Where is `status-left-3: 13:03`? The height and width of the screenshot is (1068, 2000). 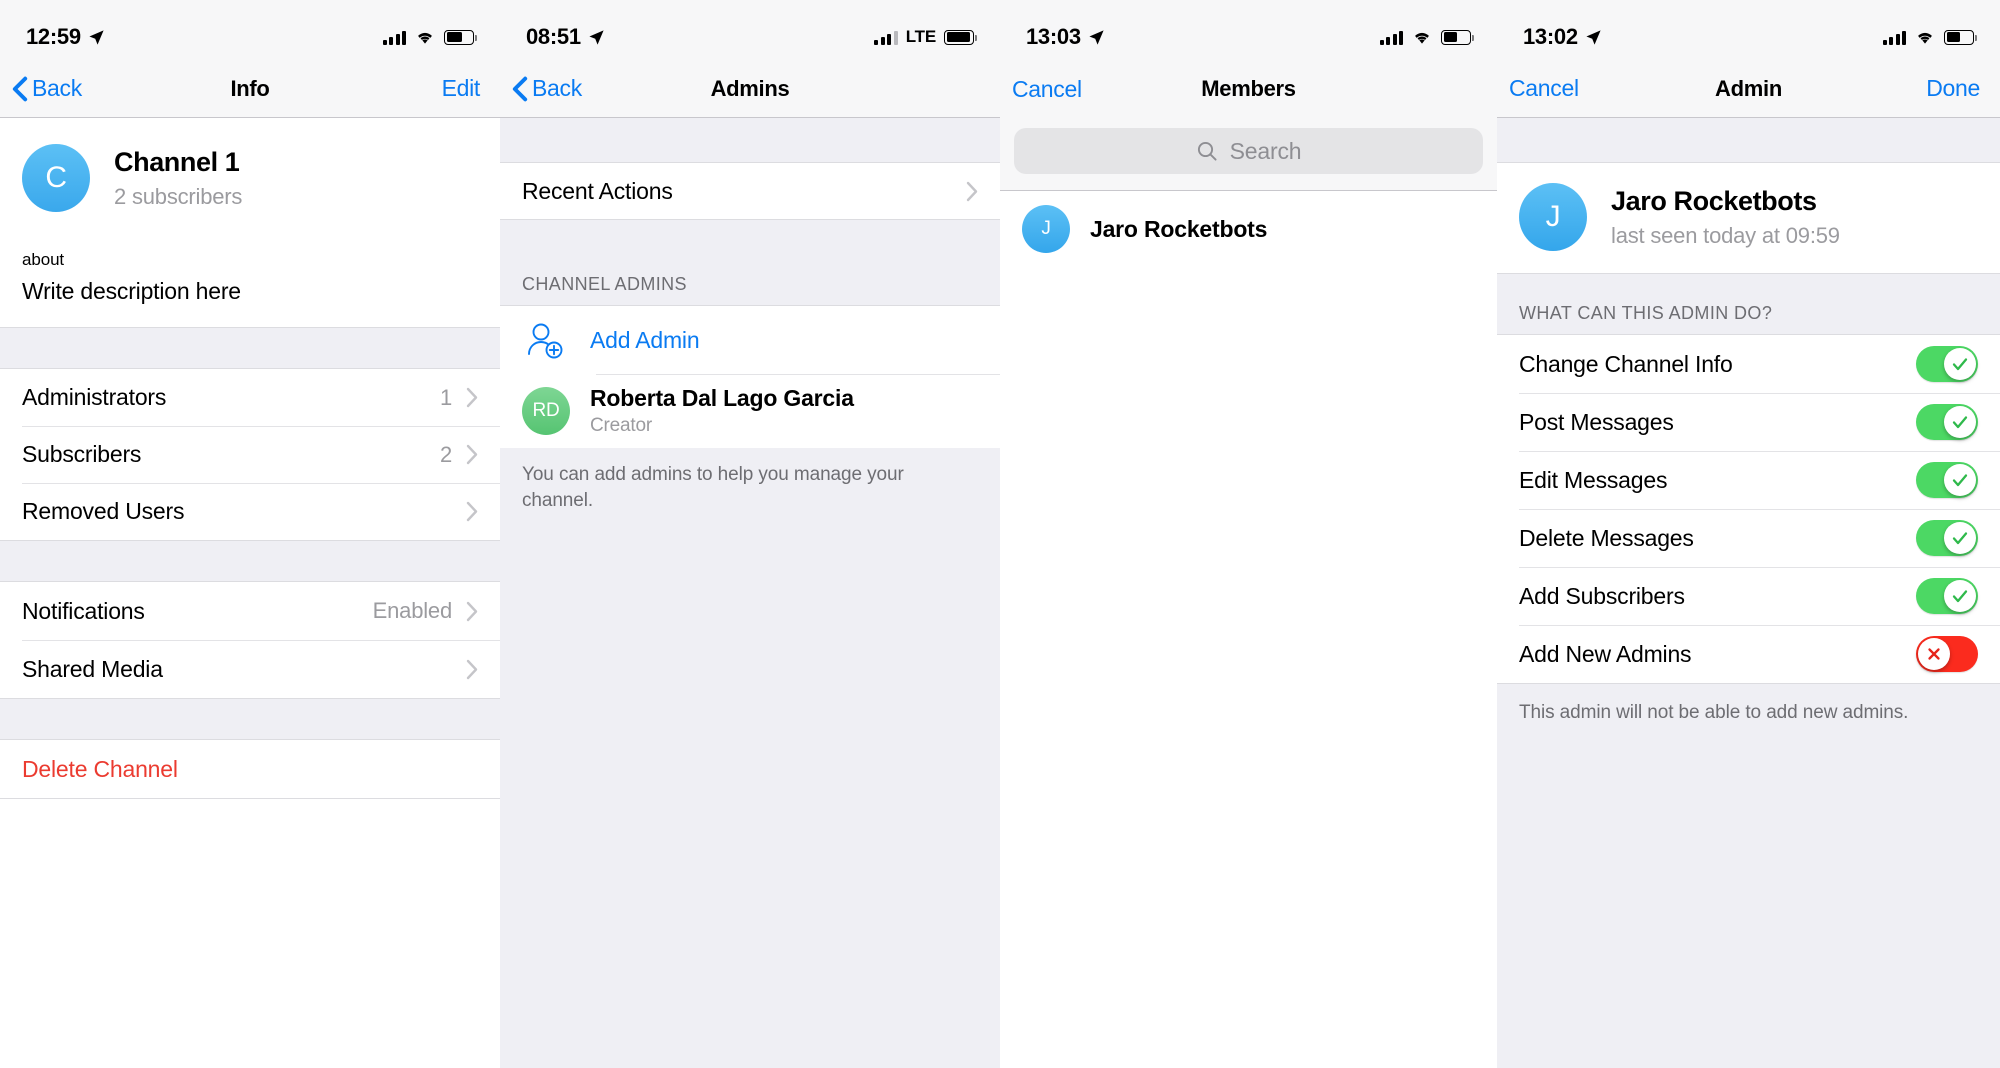
status-left-3: 13:03 is located at coordinates (1065, 37).